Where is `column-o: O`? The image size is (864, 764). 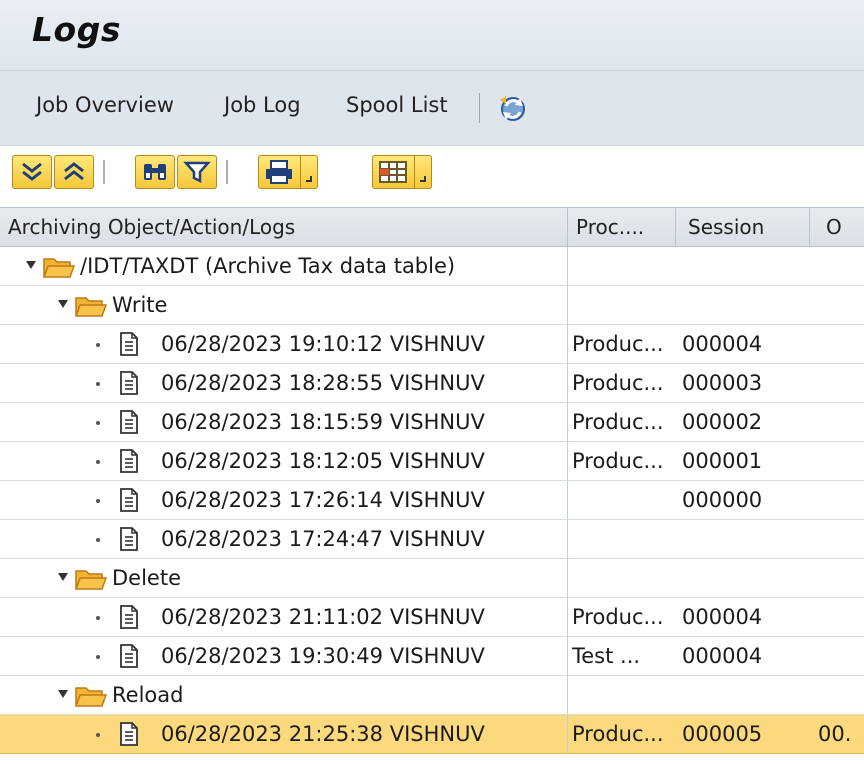 column-o: O is located at coordinates (837, 227).